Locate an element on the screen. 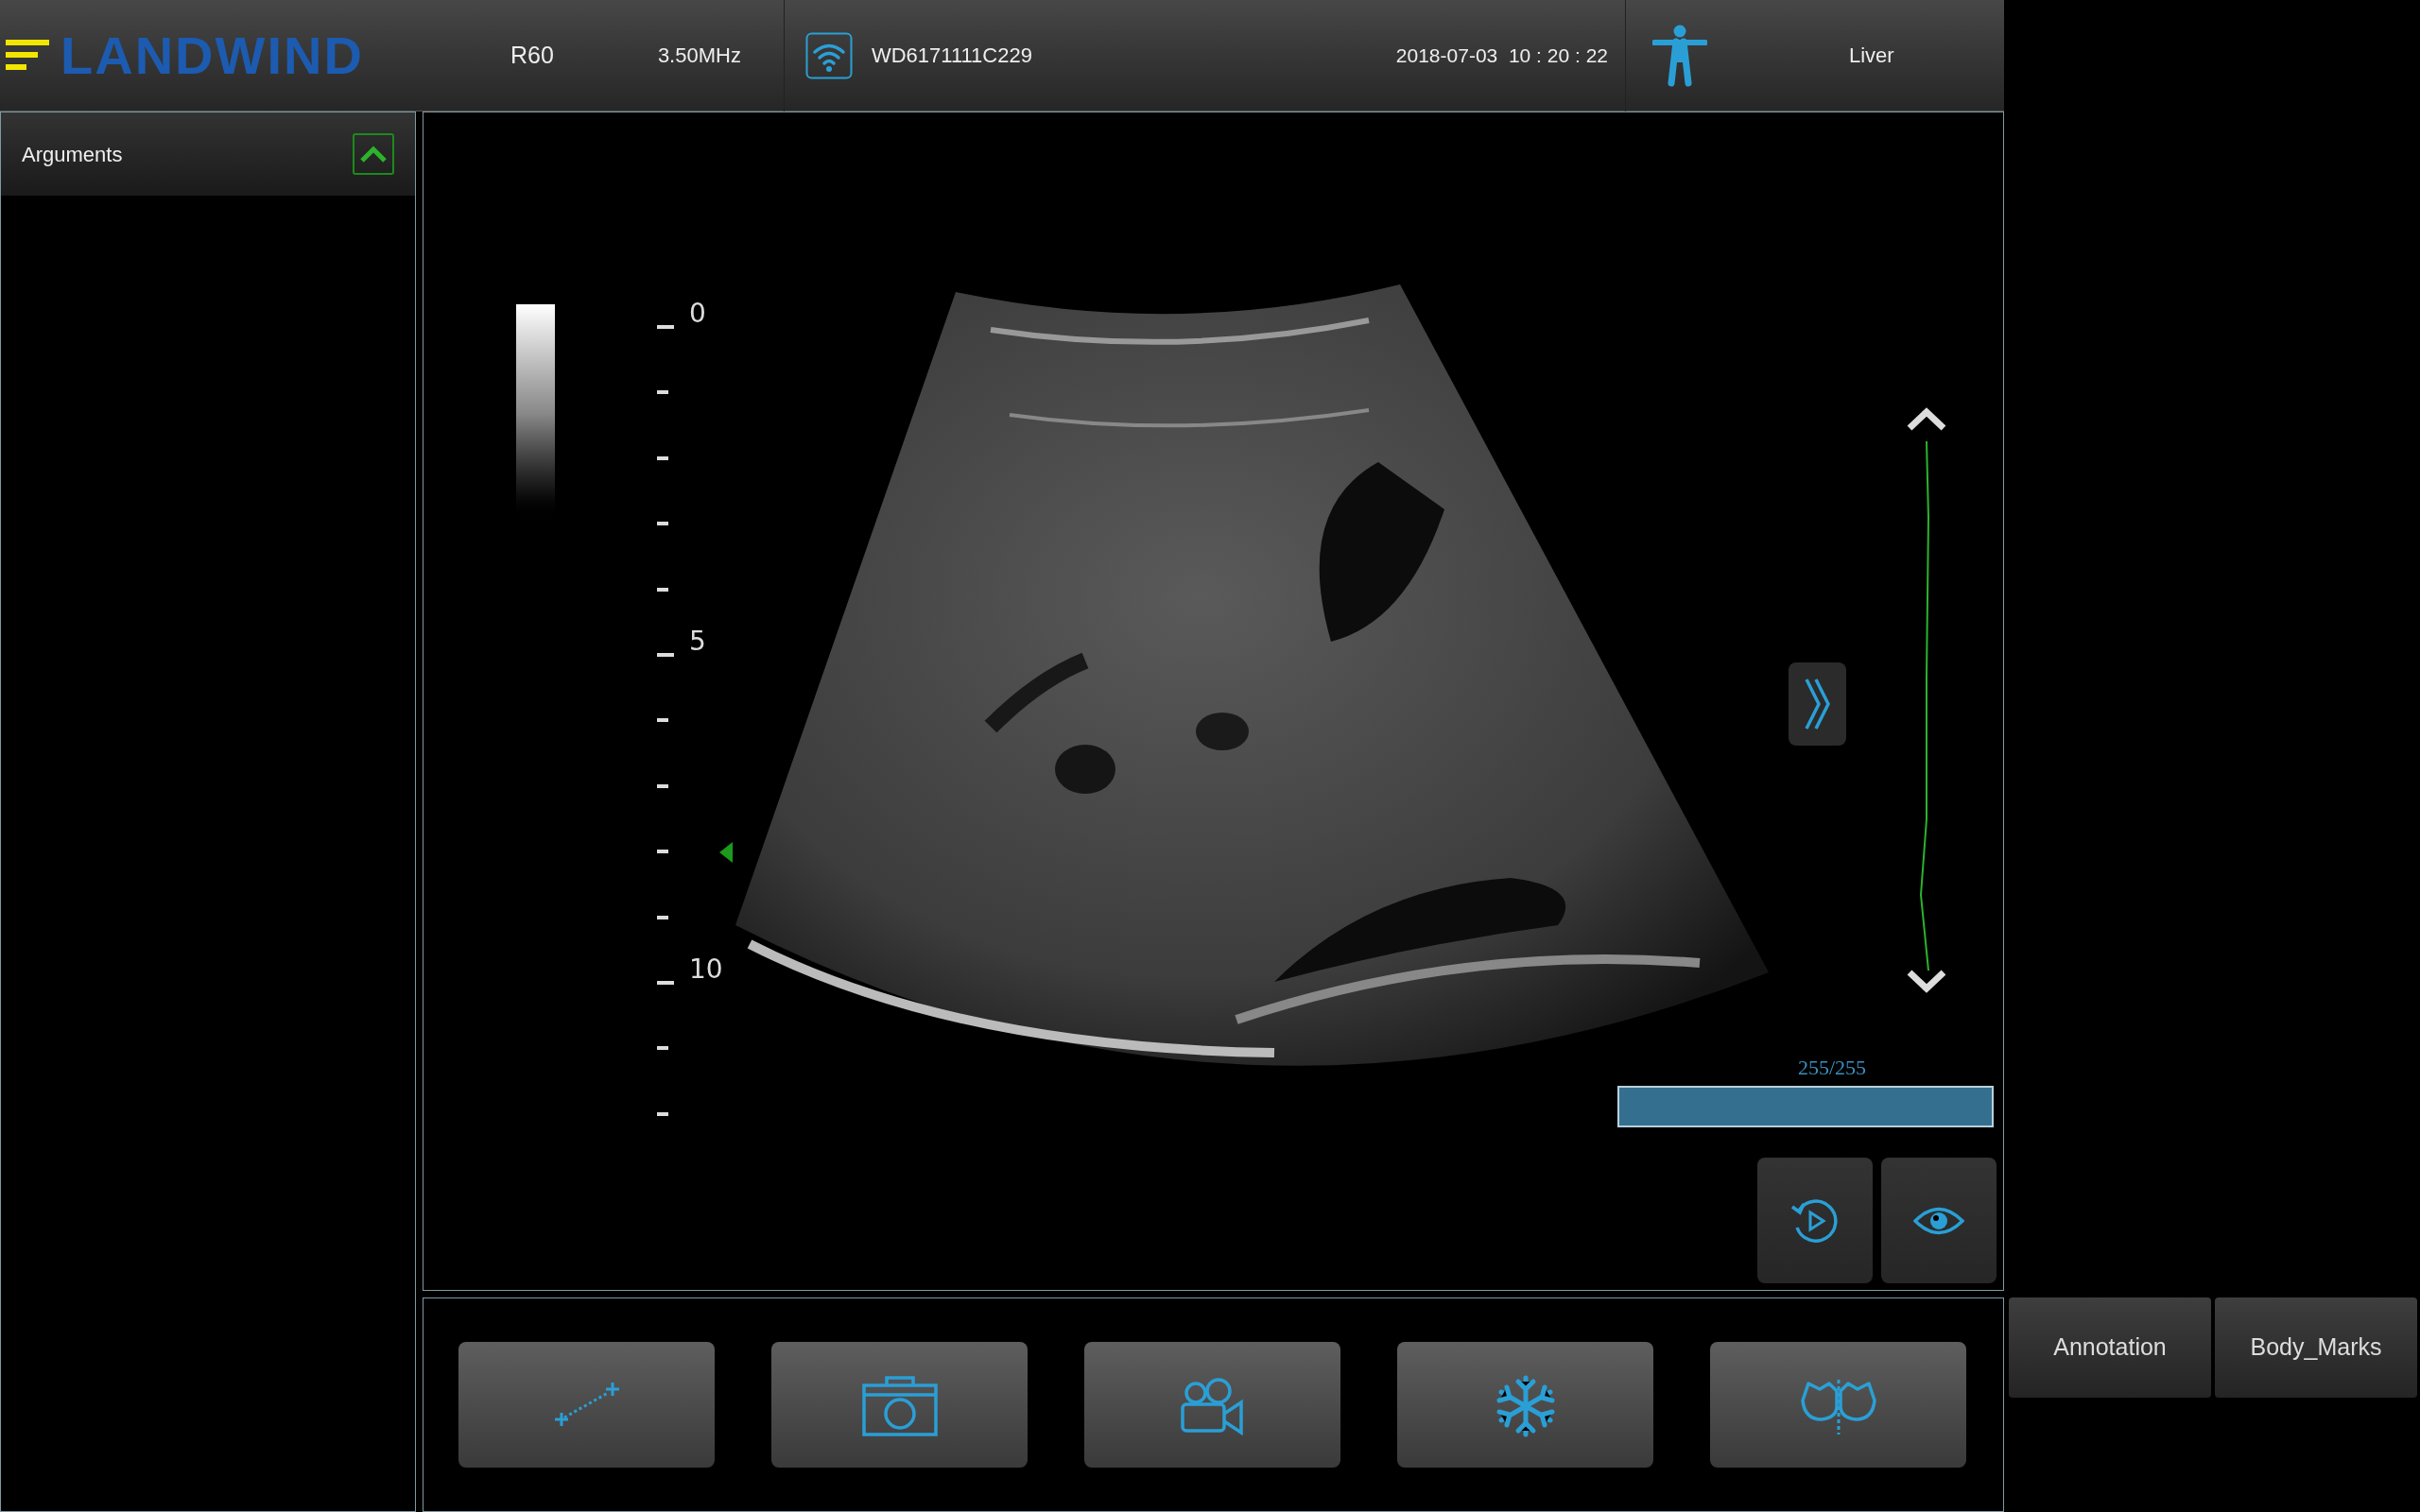 The height and width of the screenshot is (1512, 2420). focus-marker-icon is located at coordinates (726, 852).